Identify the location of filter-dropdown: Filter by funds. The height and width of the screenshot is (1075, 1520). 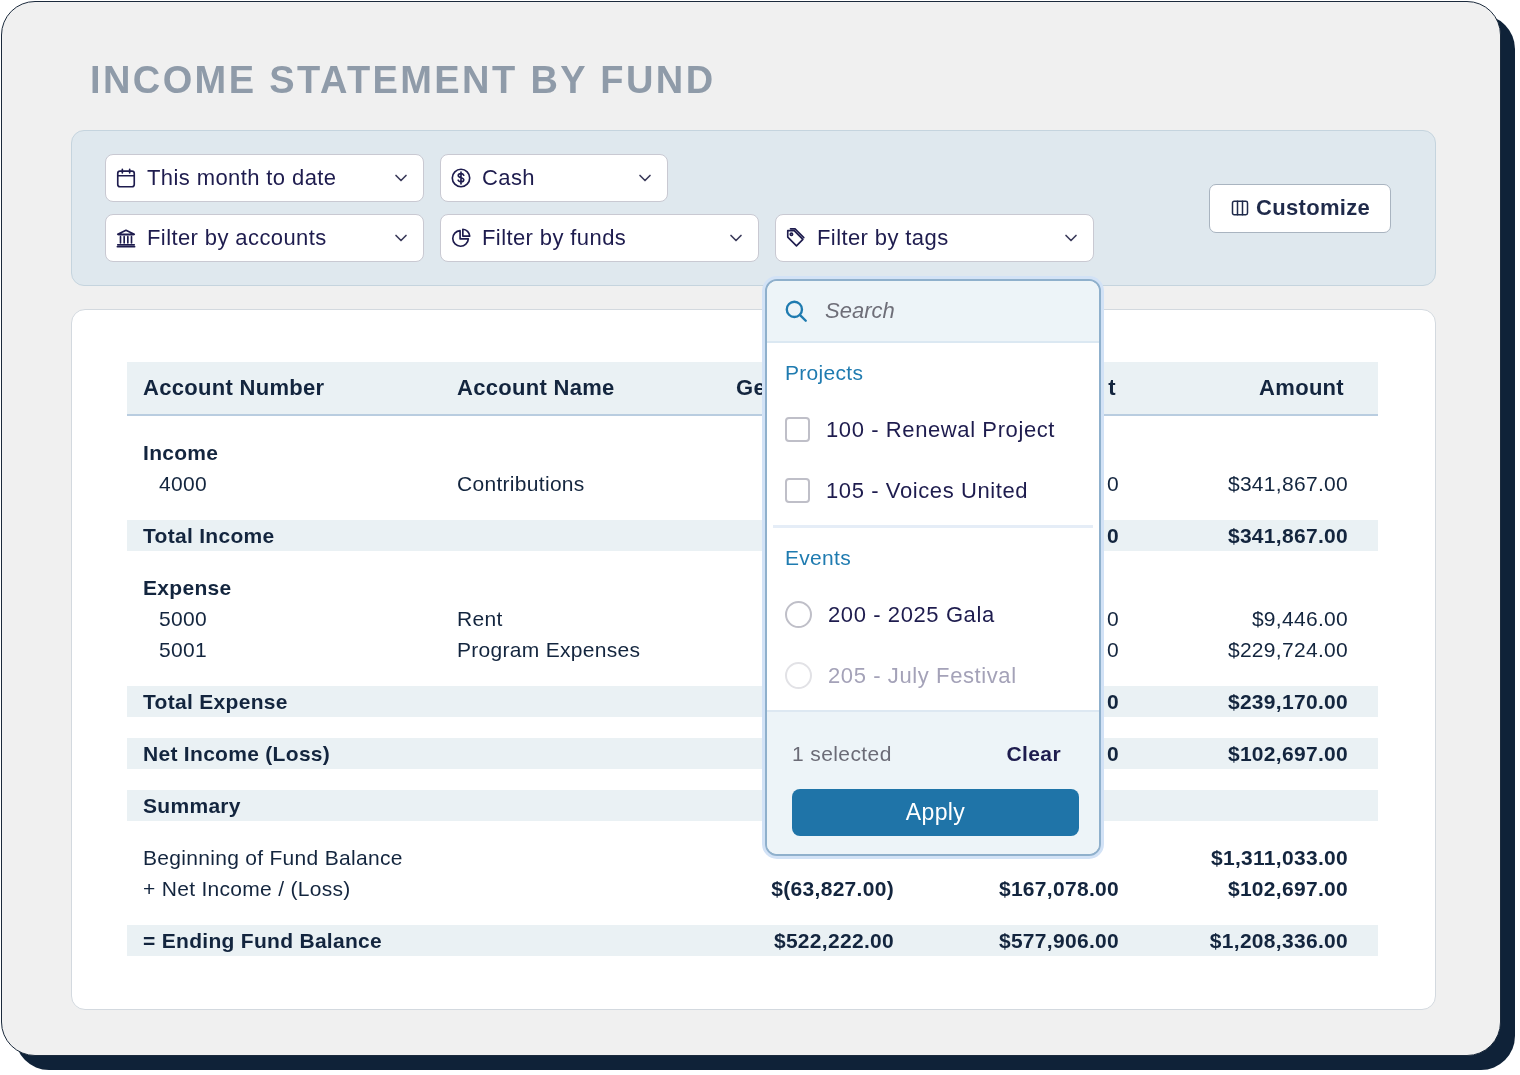
(599, 238).